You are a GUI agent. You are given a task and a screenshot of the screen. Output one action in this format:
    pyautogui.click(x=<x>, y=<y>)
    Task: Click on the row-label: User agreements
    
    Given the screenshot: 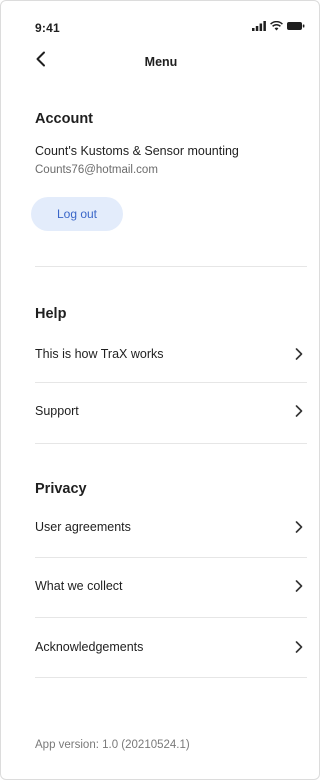 What is the action you would take?
    pyautogui.click(x=83, y=527)
    